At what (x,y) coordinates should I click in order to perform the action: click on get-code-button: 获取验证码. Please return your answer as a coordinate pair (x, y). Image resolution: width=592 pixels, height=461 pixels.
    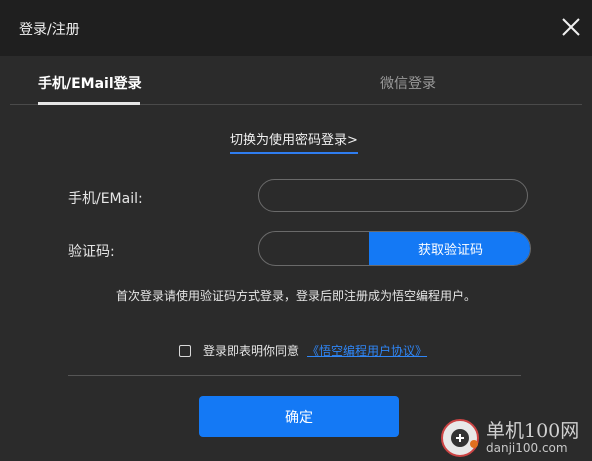
    Looking at the image, I should click on (449, 248).